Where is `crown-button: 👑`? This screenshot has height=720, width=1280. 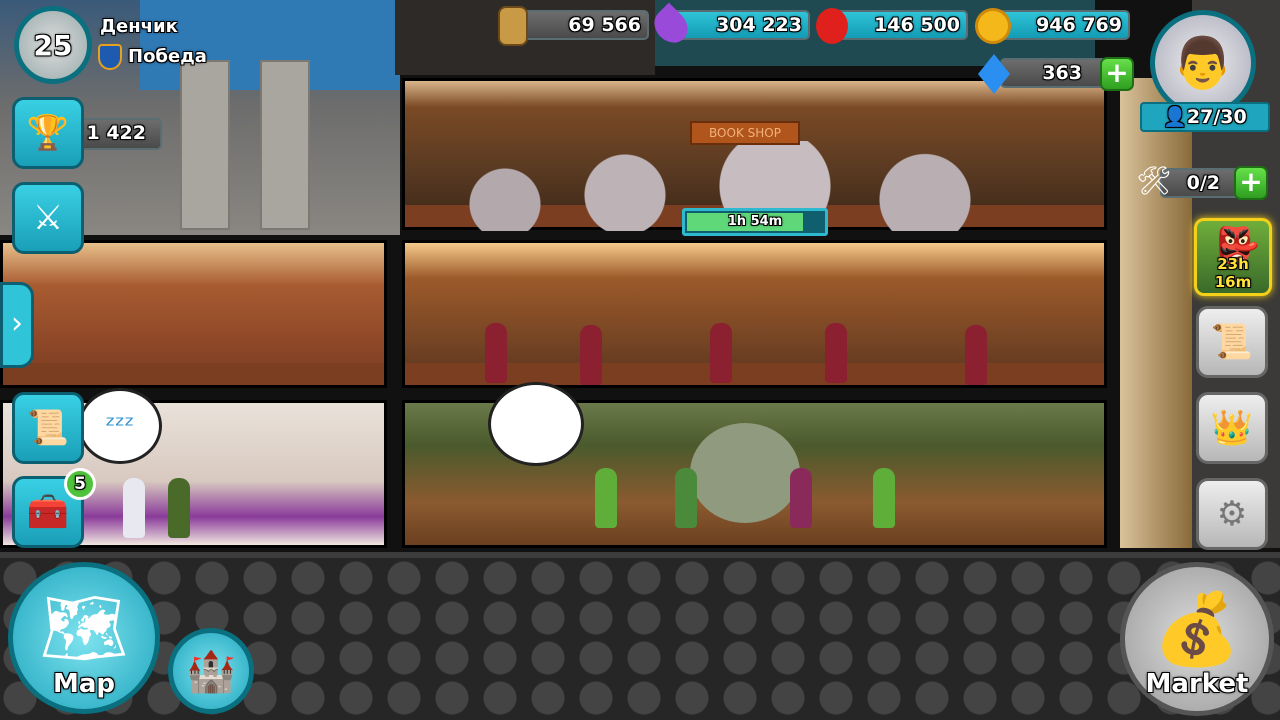 crown-button: 👑 is located at coordinates (1232, 428).